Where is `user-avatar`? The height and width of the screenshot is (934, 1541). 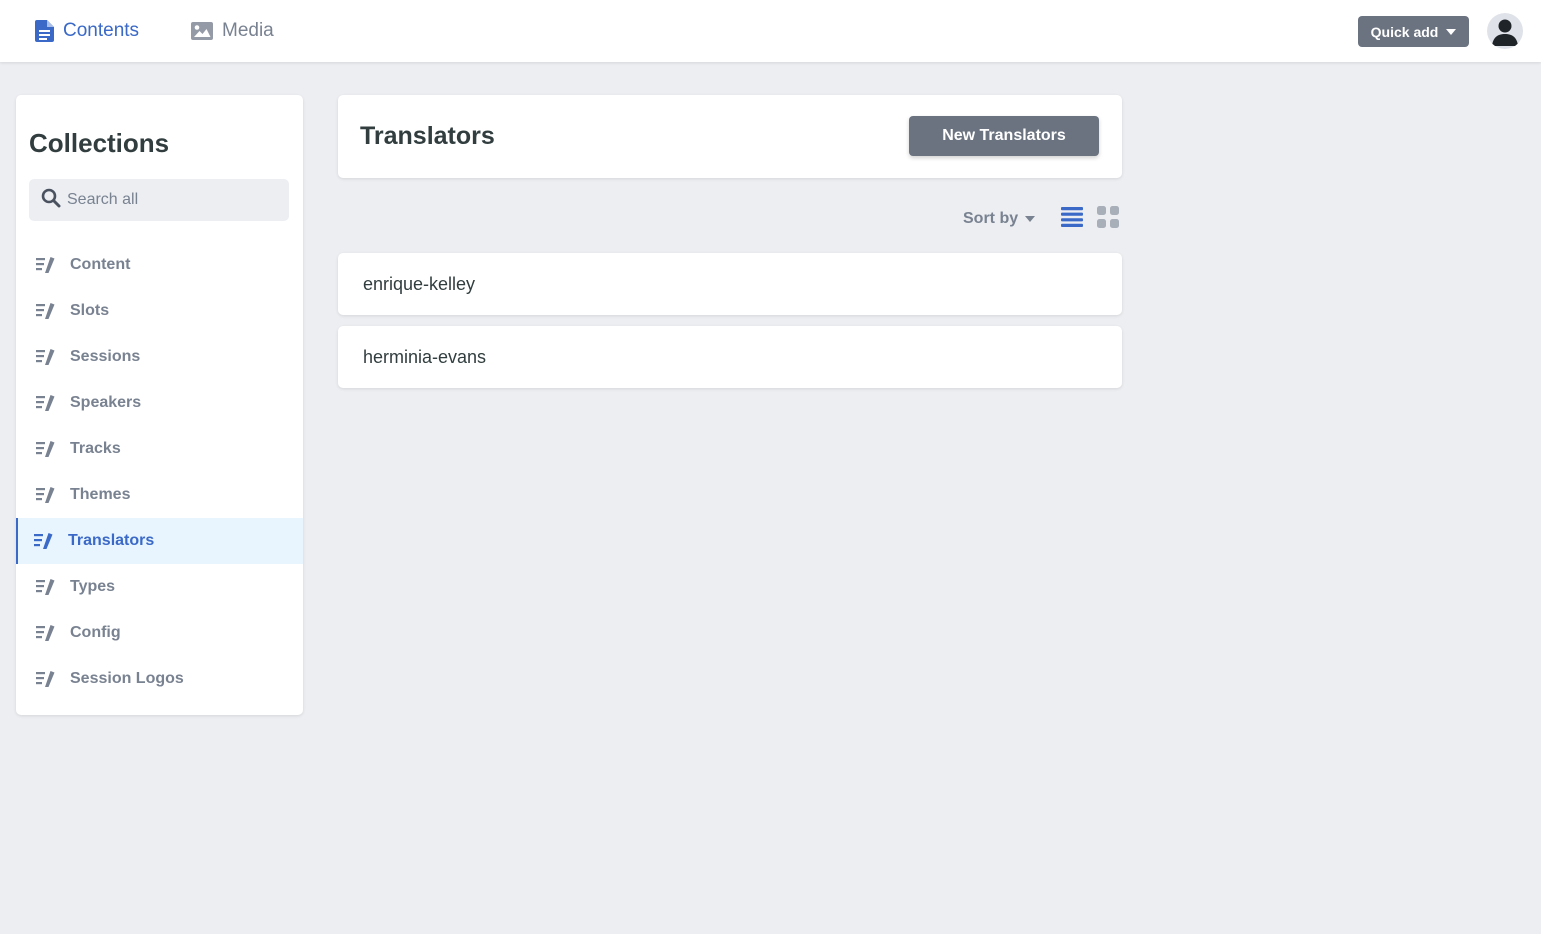 user-avatar is located at coordinates (1505, 31).